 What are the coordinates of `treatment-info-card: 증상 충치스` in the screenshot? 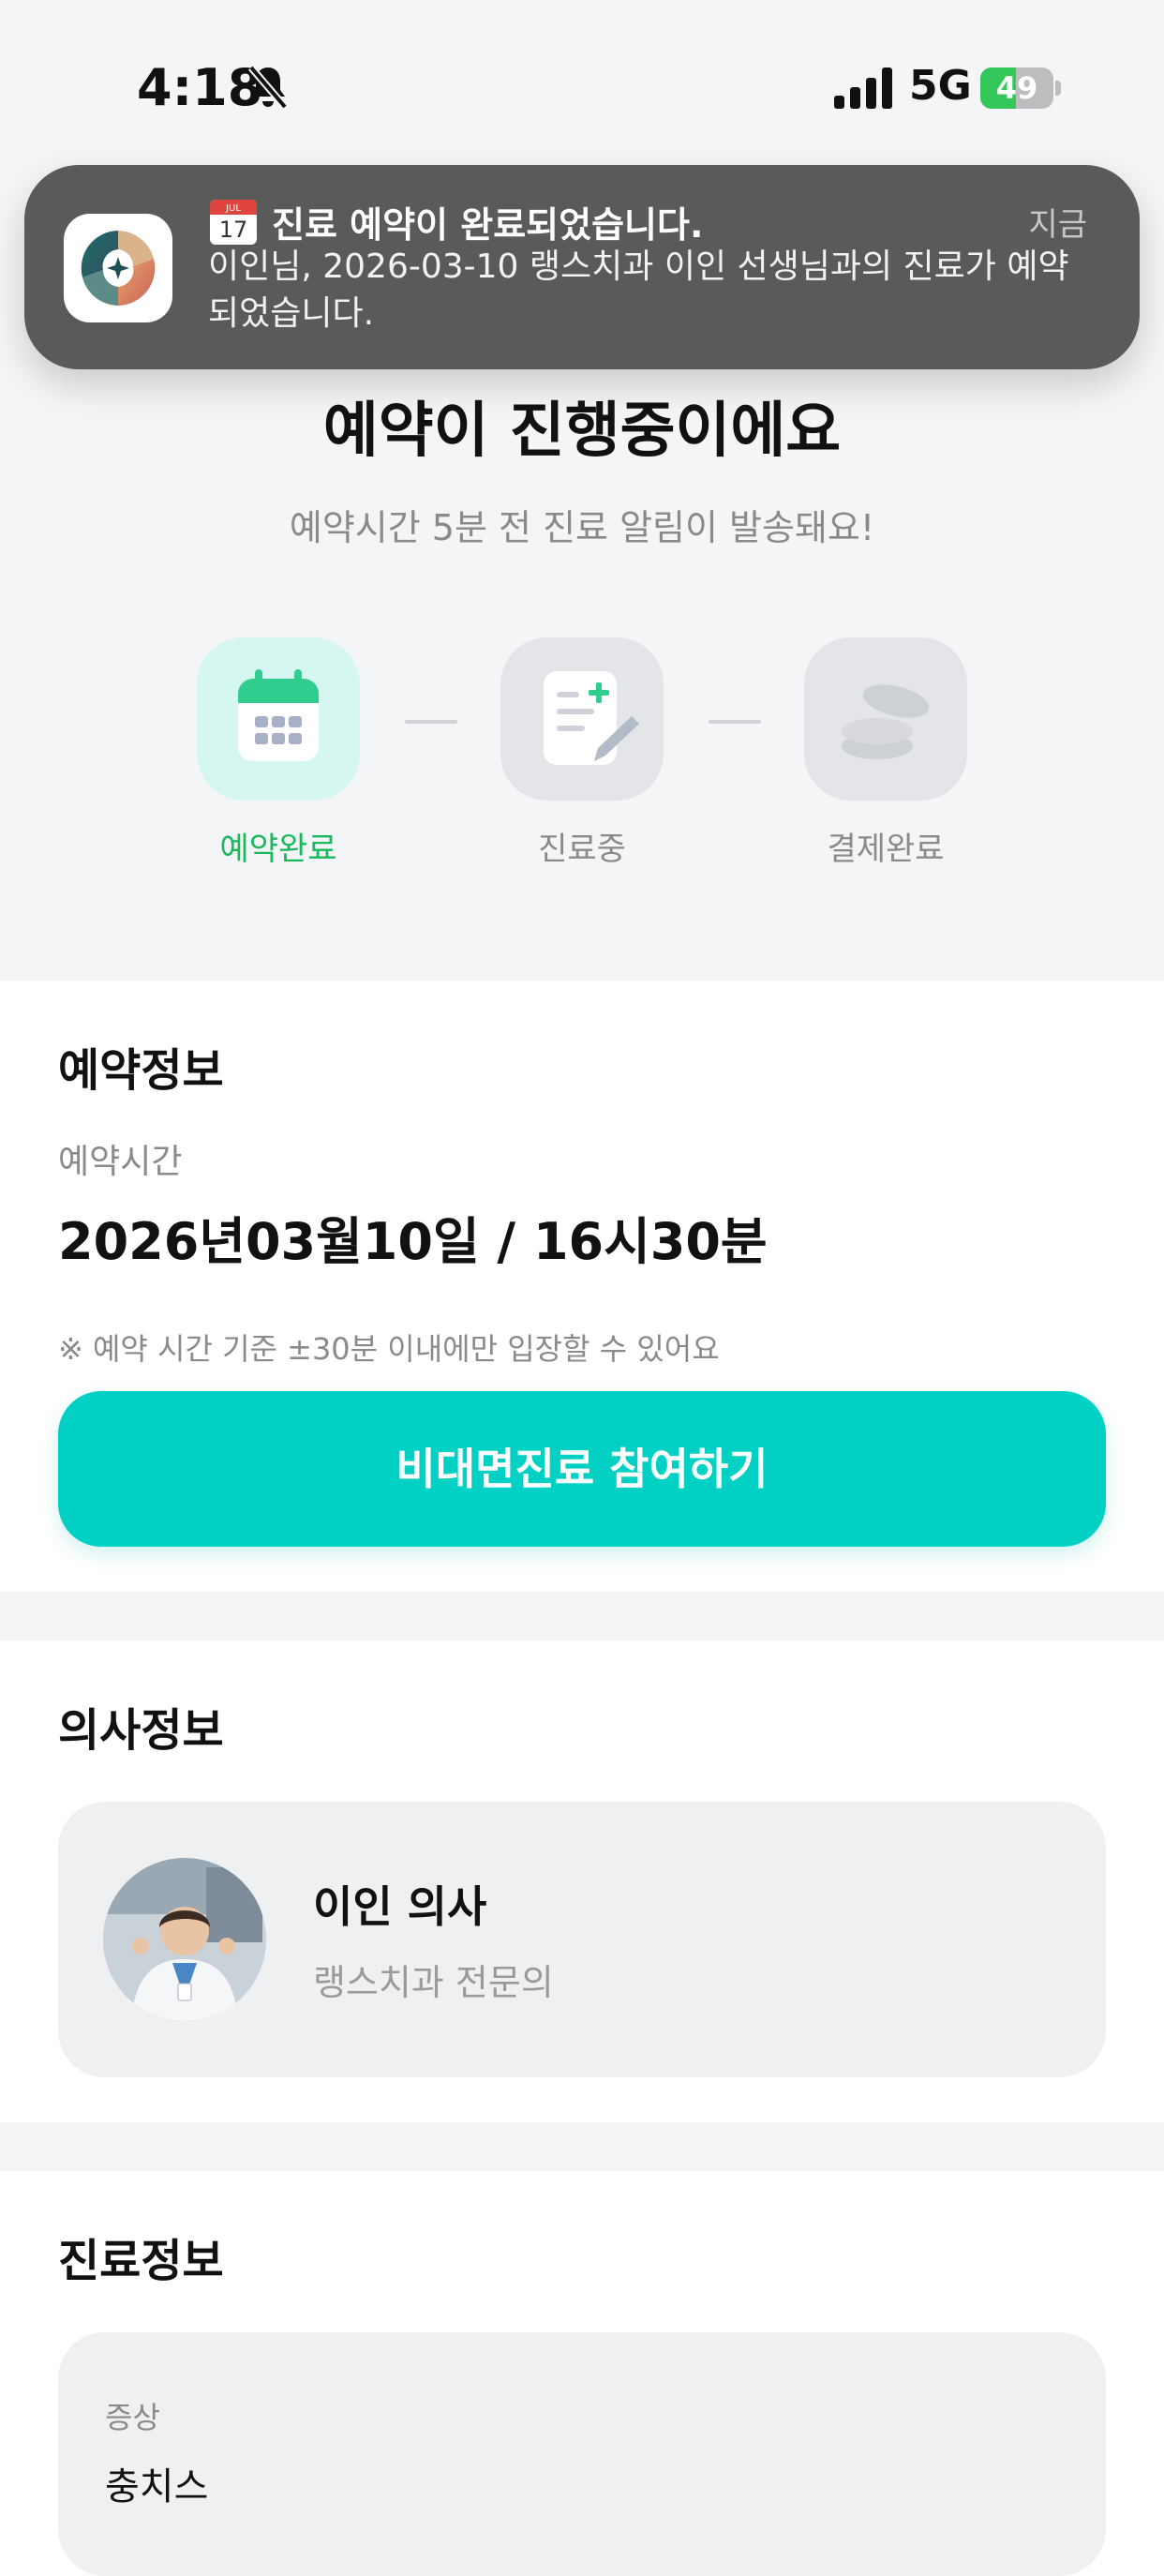 It's located at (582, 2454).